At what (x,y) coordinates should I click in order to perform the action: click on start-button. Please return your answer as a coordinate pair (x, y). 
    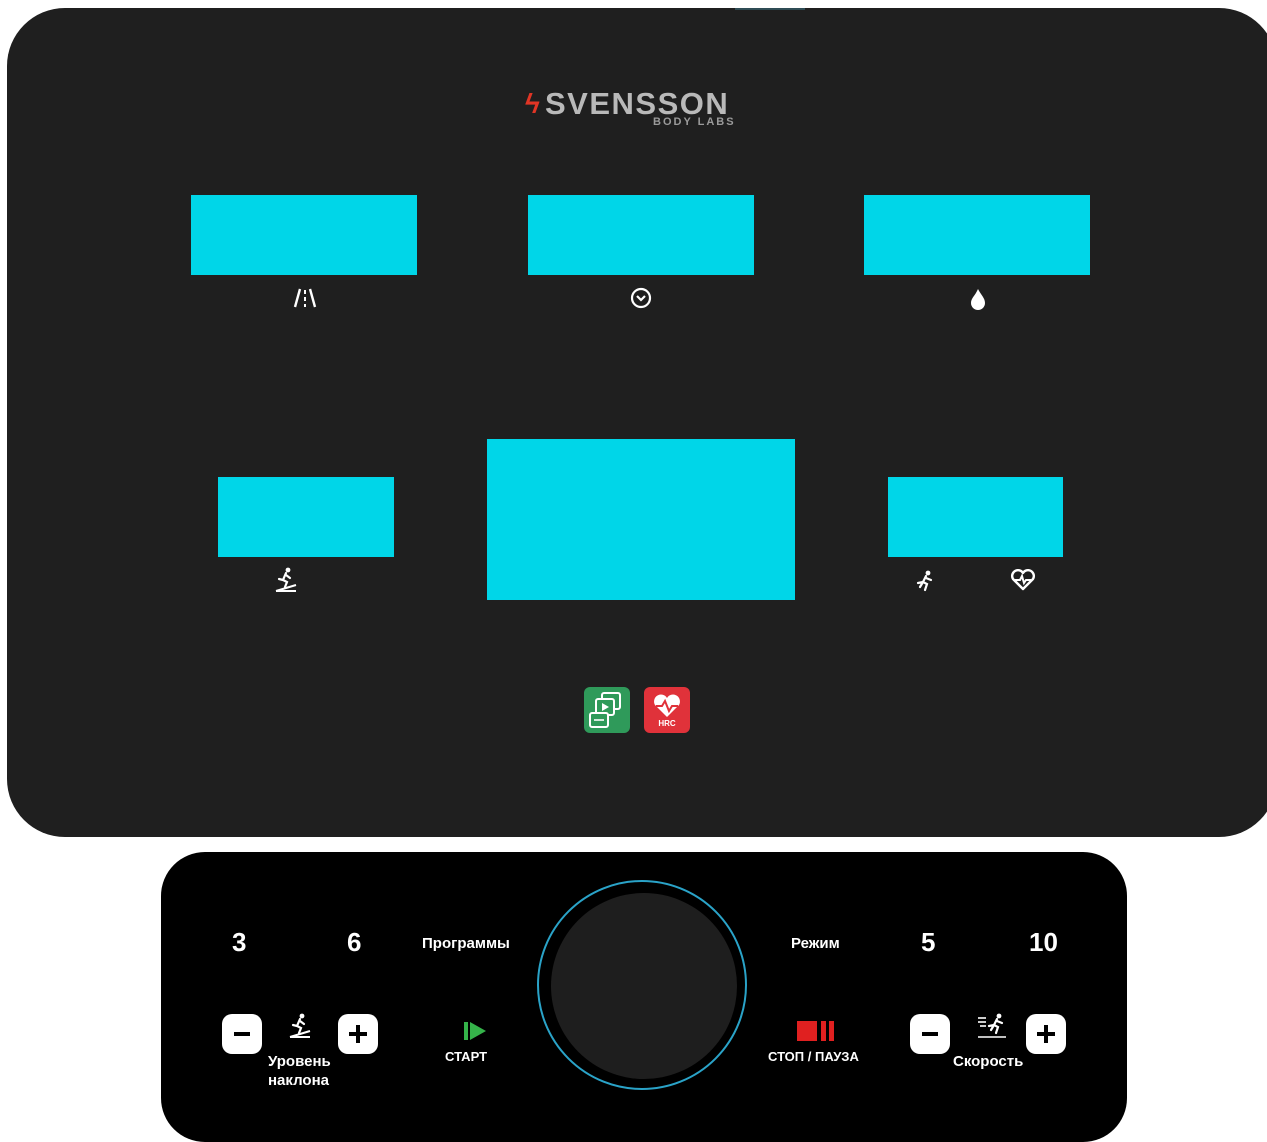
    Looking at the image, I should click on (475, 1031).